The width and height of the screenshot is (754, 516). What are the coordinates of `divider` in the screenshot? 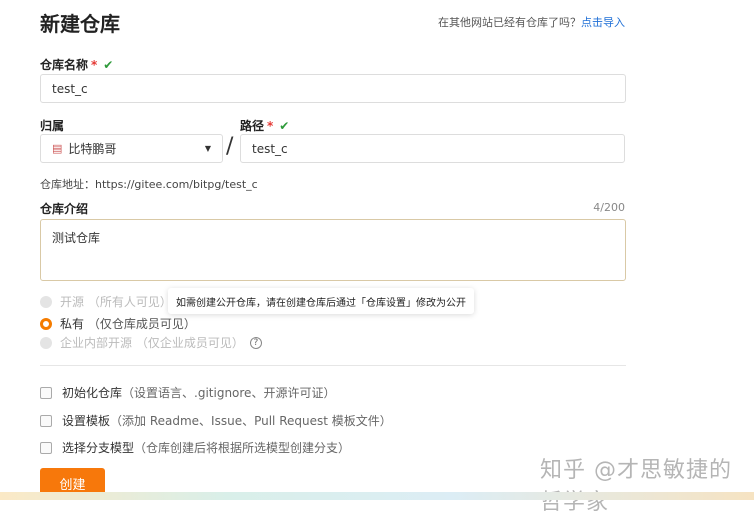 It's located at (333, 365).